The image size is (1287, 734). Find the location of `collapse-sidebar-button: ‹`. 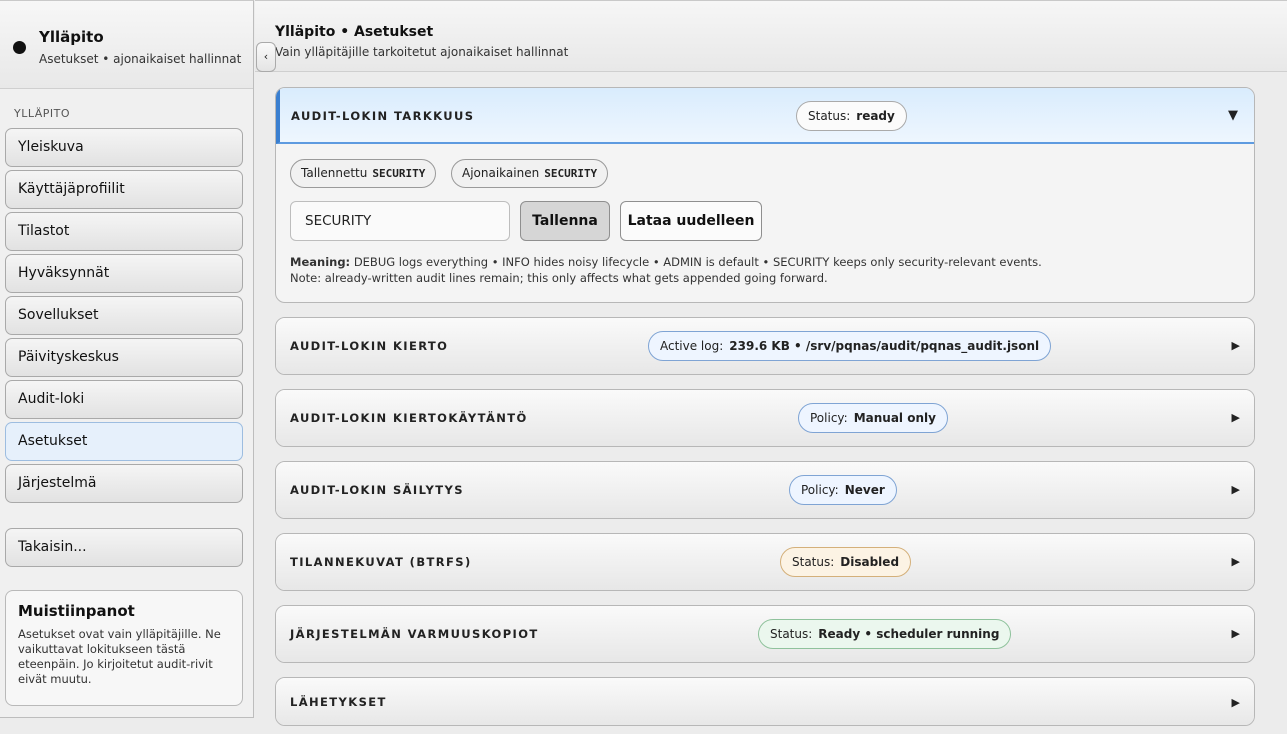

collapse-sidebar-button: ‹ is located at coordinates (266, 57).